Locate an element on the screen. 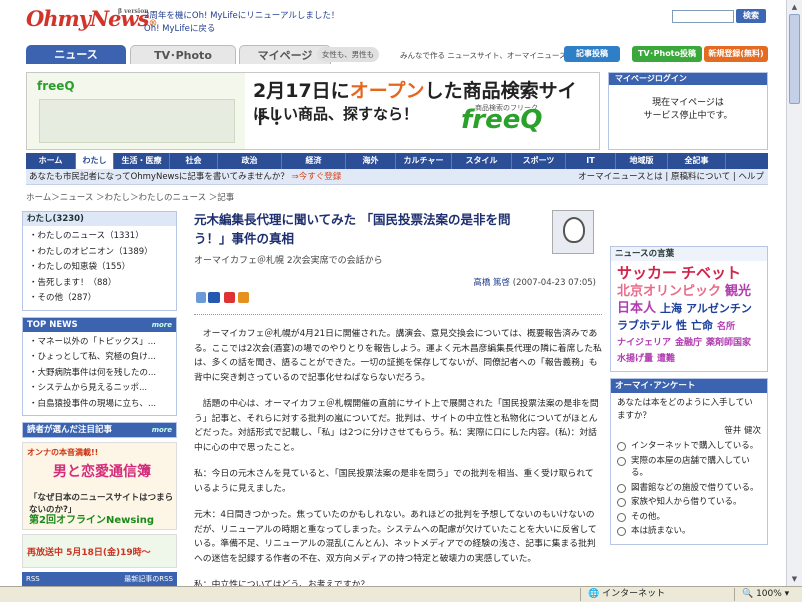 This screenshot has width=802, height=602. nav-item-0: ホーム is located at coordinates (51, 161).